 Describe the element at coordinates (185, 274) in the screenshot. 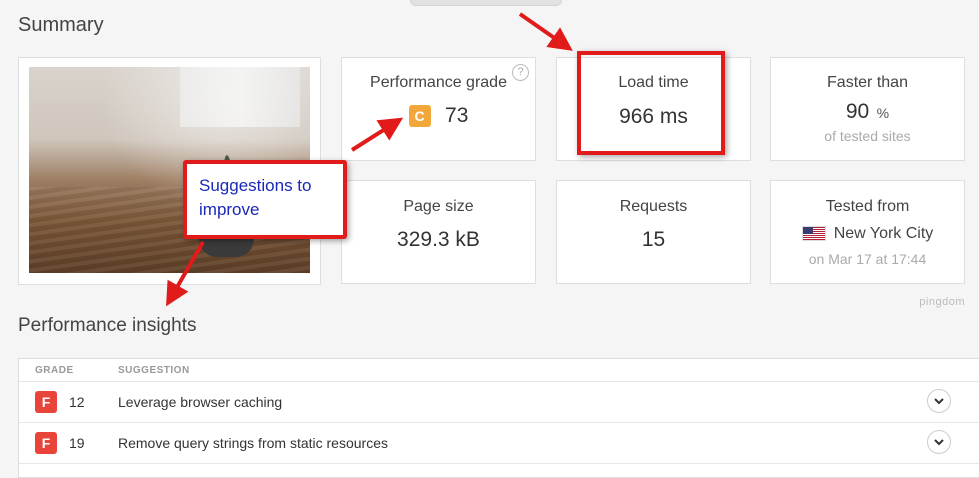

I see `arrow-to-insights` at that location.